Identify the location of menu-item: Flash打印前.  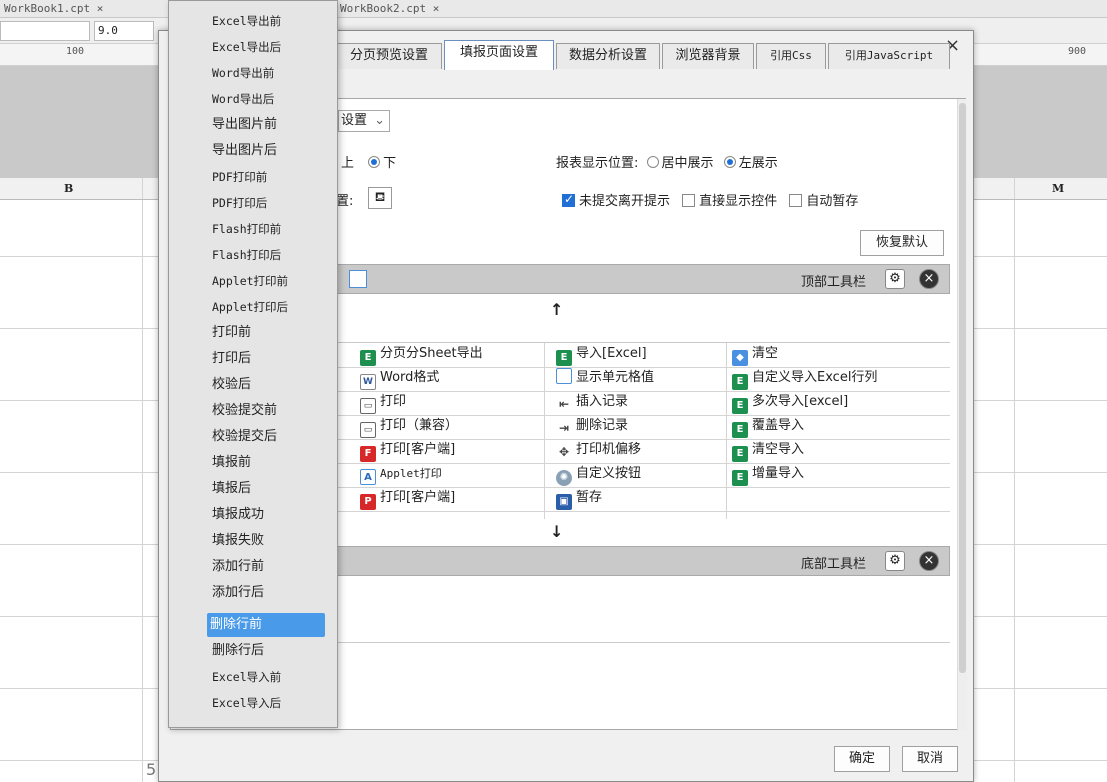
(267, 229).